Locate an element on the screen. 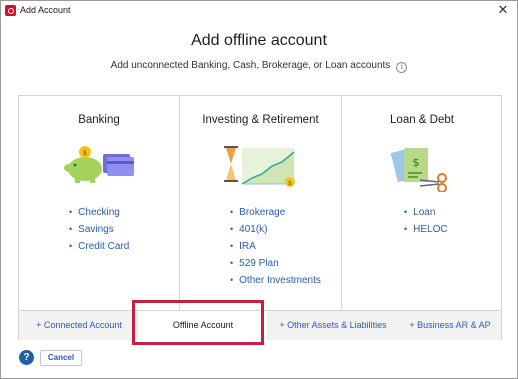  title-bar: Add Account ✕ is located at coordinates (259, 10).